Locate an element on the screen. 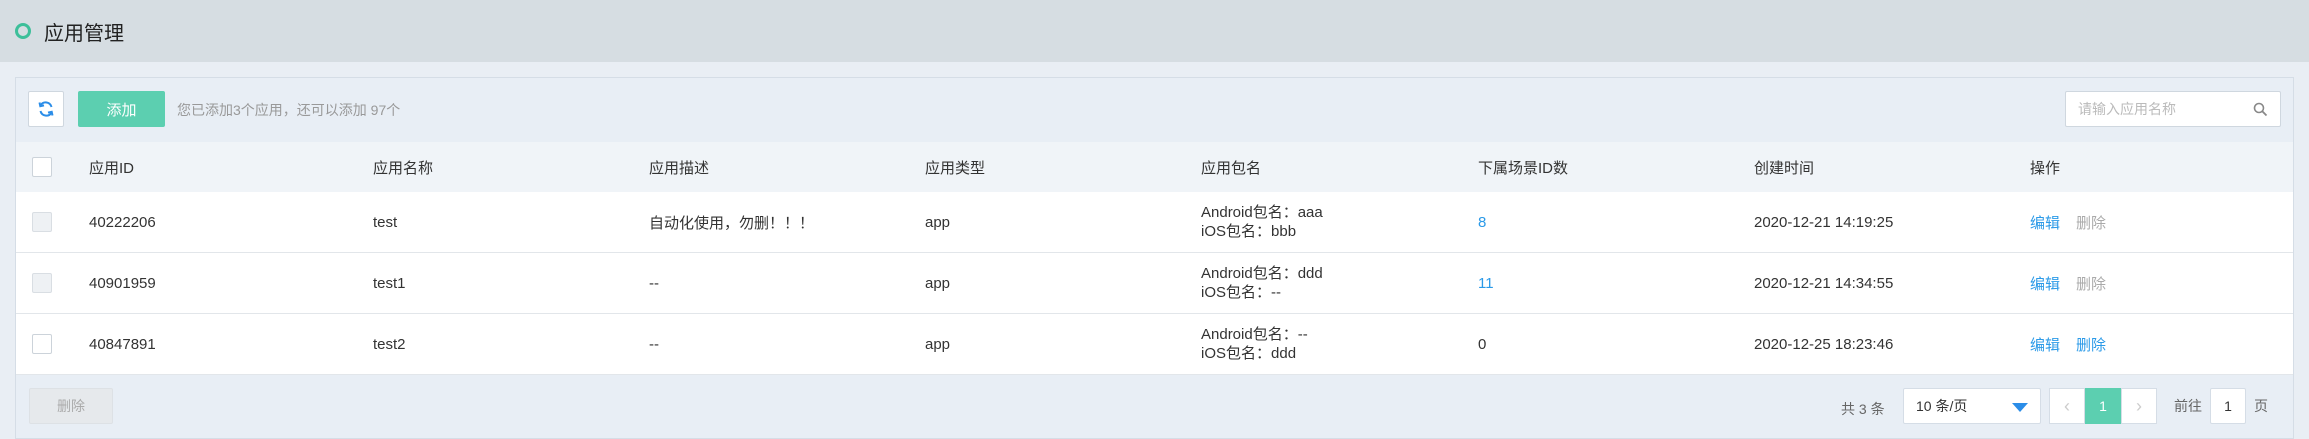  caret-down-icon is located at coordinates (2020, 407).